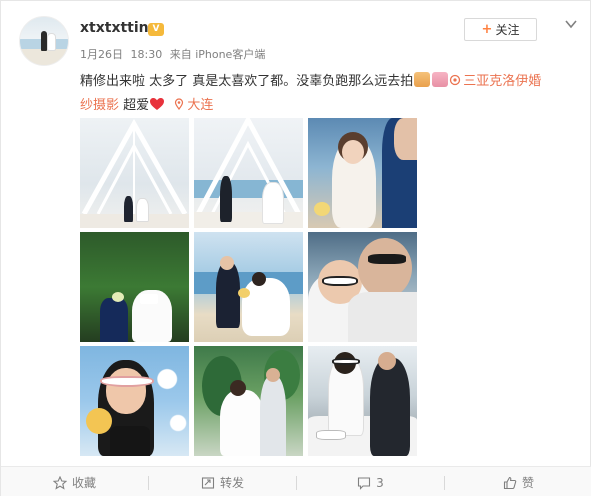 The height and width of the screenshot is (496, 591). Describe the element at coordinates (247, 81) in the screenshot. I see `post-line1: 精修出来啦 太多了 真是太喜欢了都。没辜负跑那么远去拍` at that location.